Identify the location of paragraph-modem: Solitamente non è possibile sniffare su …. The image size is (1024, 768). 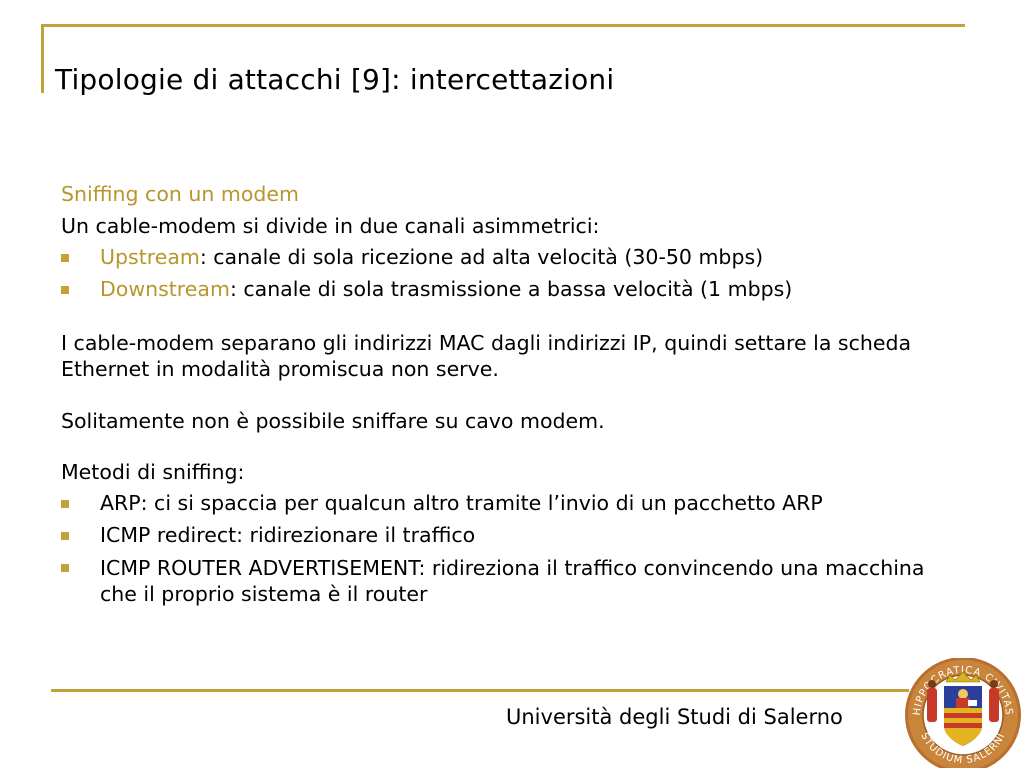
(333, 421).